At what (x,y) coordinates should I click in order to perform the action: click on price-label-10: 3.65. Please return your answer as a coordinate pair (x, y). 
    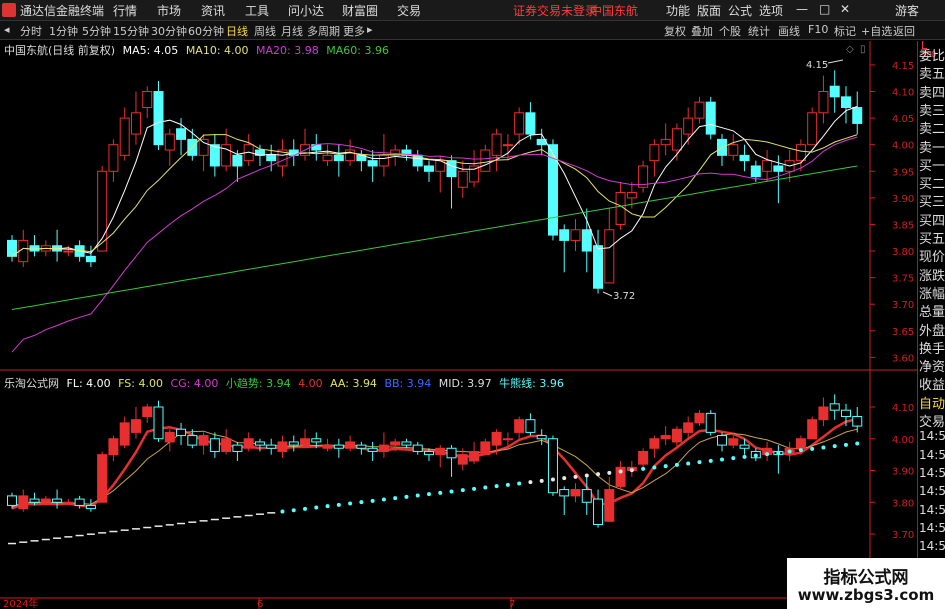
    Looking at the image, I should click on (903, 332).